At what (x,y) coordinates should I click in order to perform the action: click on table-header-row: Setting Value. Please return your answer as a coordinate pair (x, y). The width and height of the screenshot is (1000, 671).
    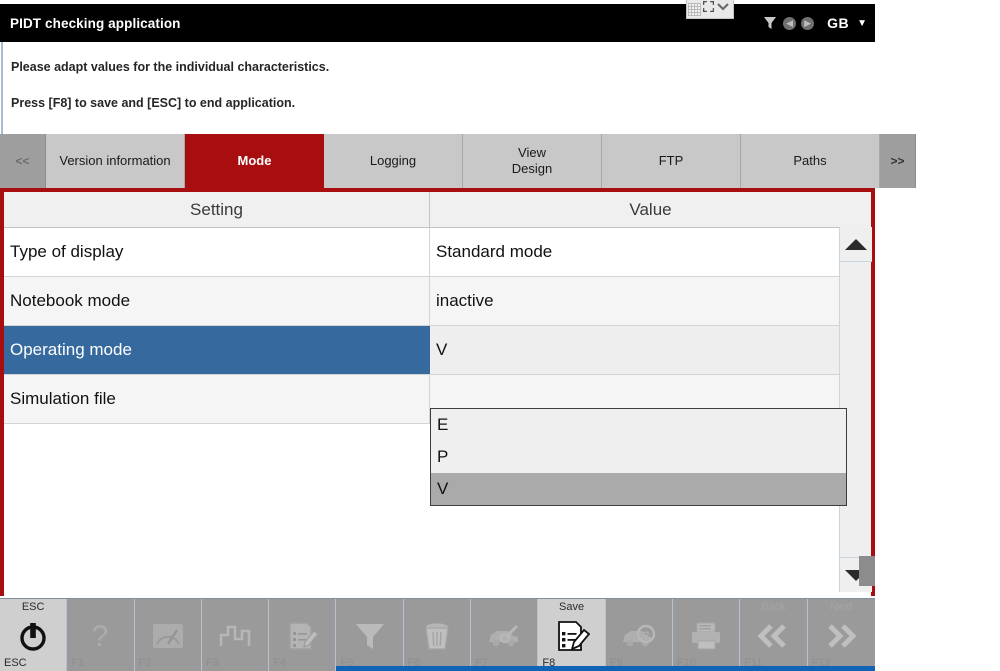
    Looking at the image, I should click on (437, 210).